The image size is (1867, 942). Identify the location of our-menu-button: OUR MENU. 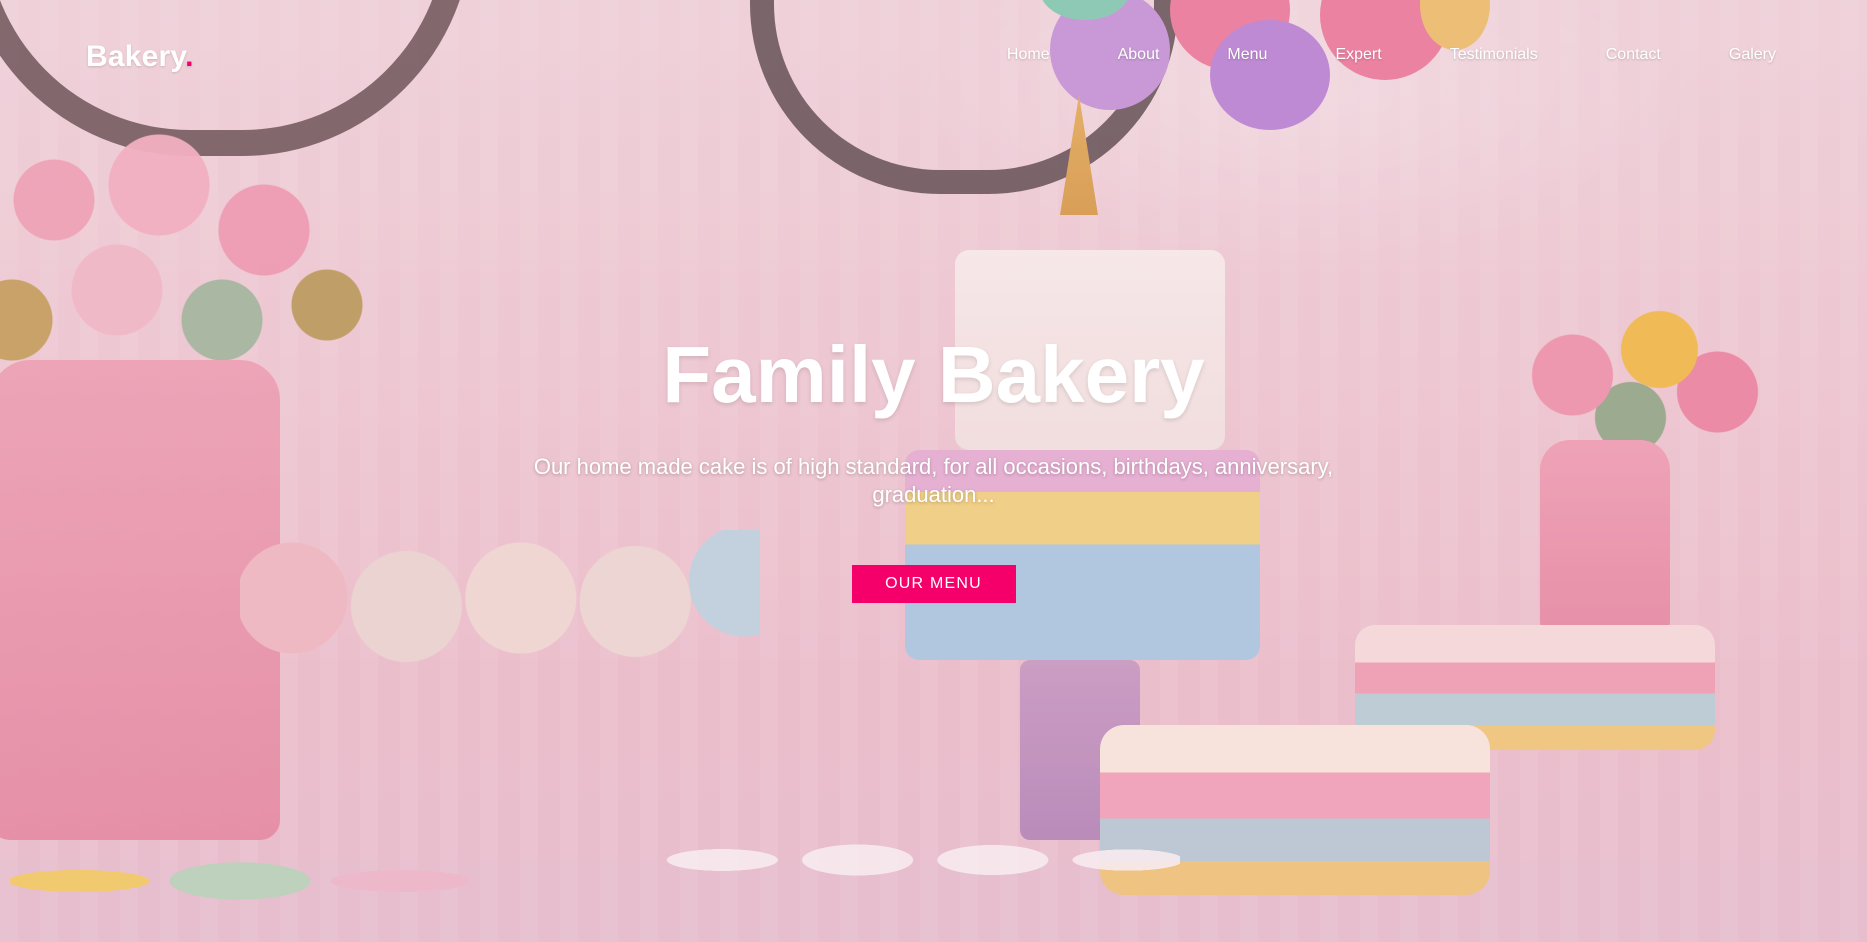
(933, 584).